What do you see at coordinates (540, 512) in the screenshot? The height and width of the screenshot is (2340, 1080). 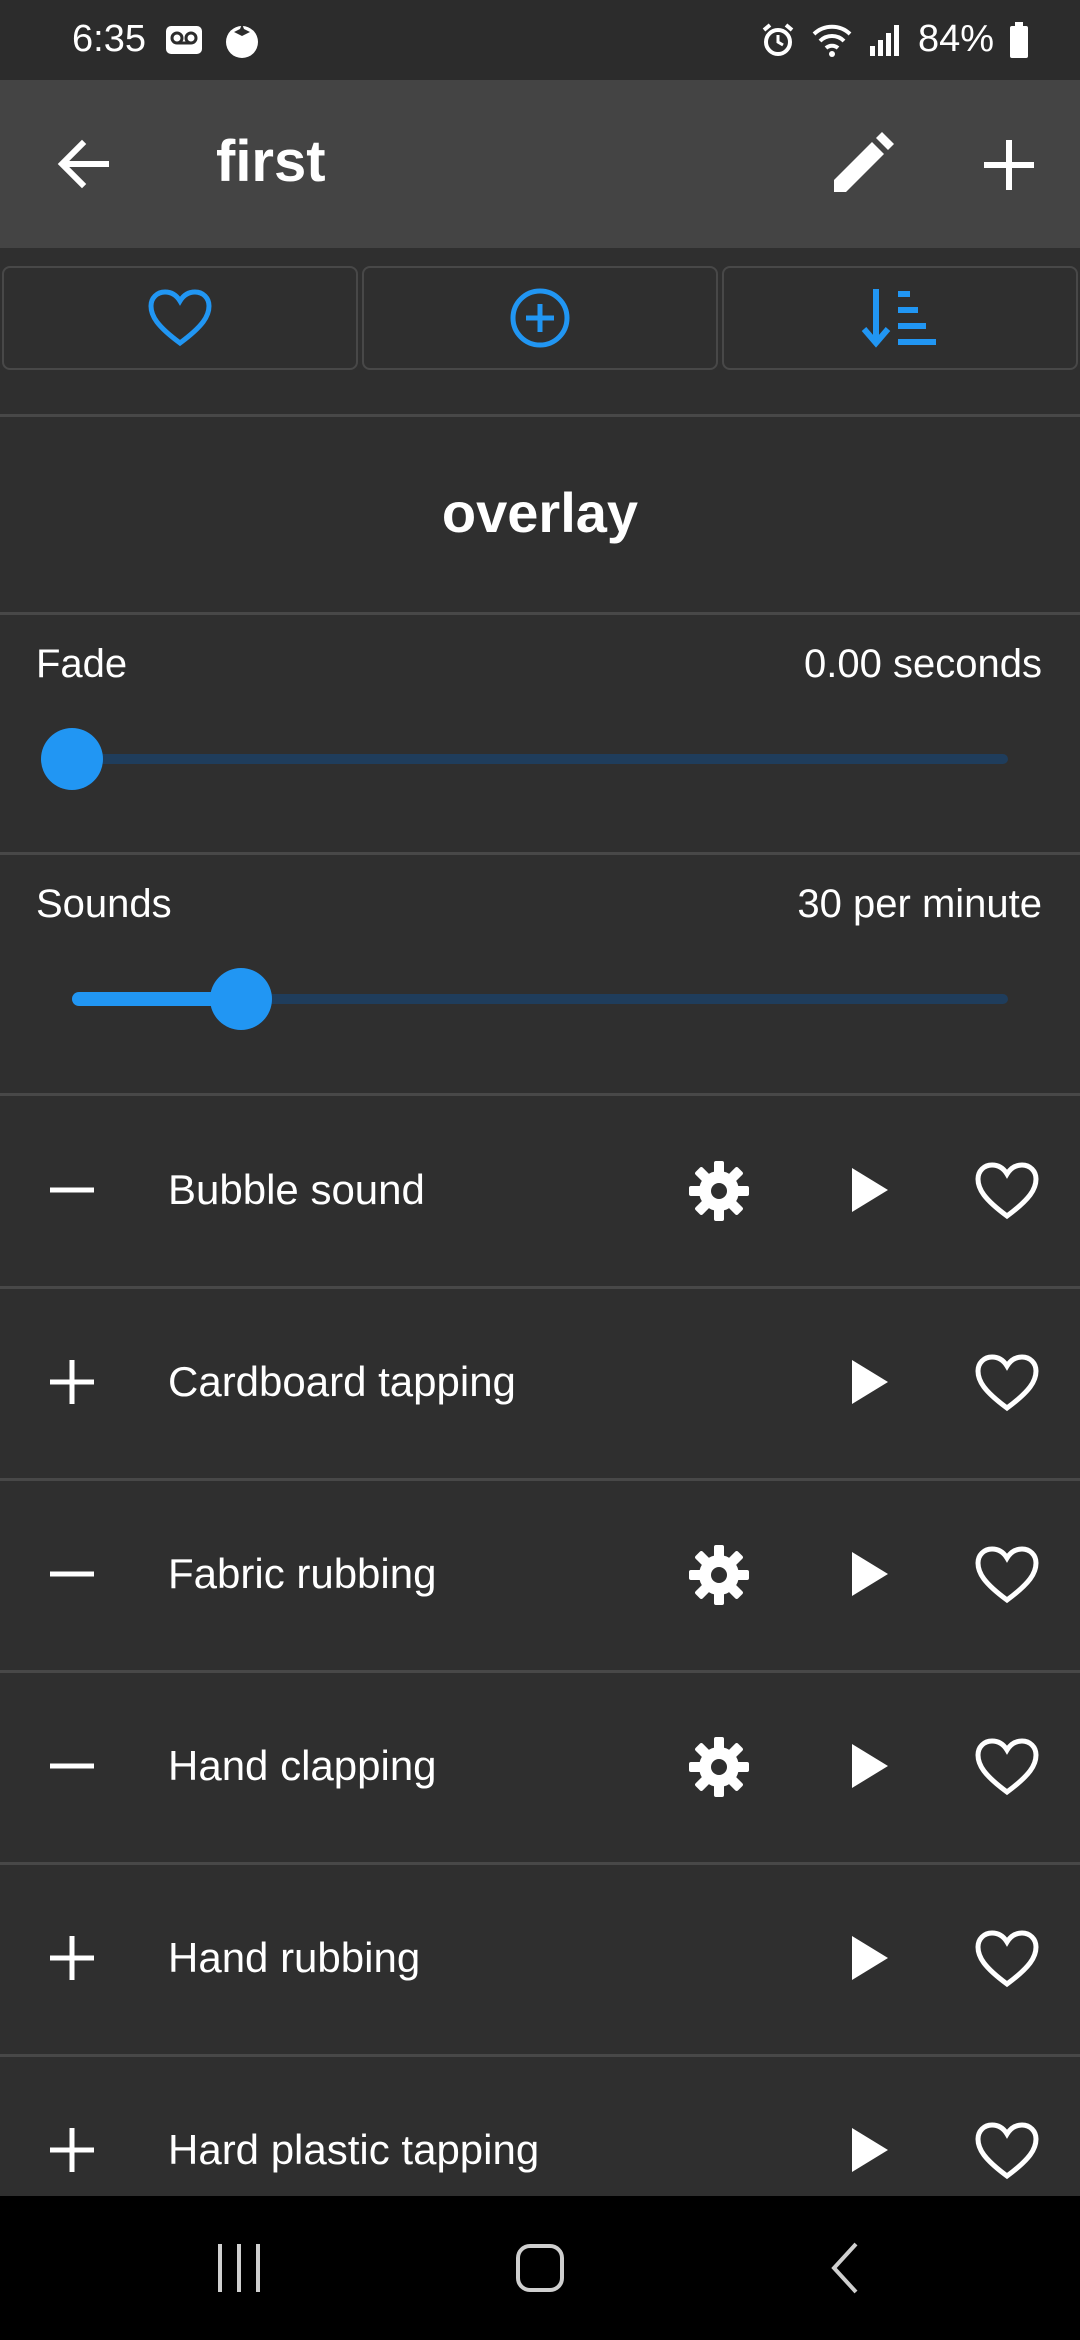 I see `section-title: overlay` at bounding box center [540, 512].